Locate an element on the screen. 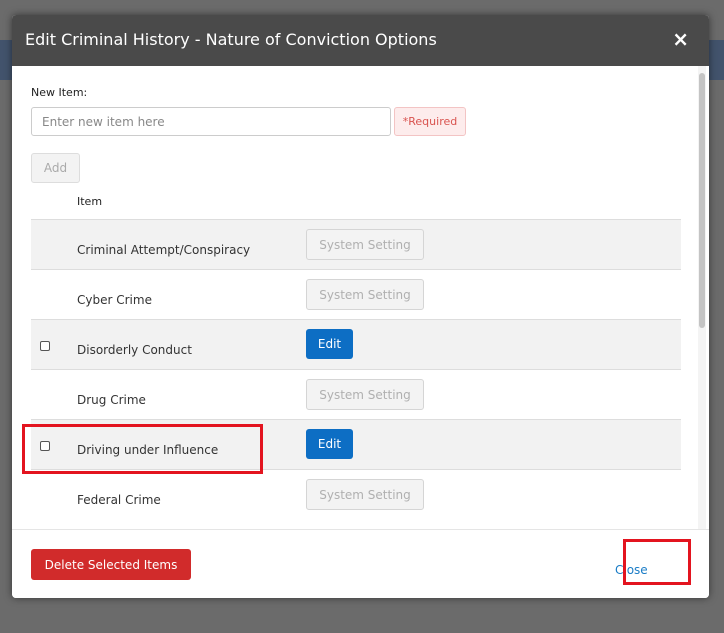  list-item: Drug Crime System Setting is located at coordinates (356, 394).